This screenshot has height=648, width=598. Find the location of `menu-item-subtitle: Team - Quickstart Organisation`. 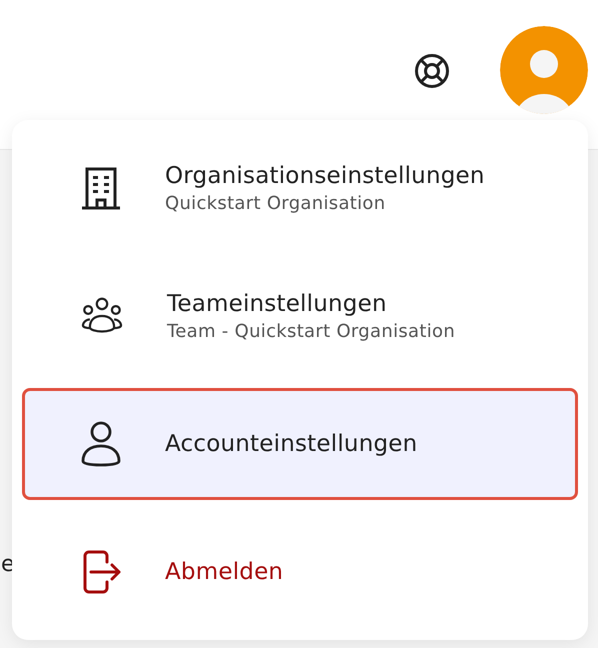

menu-item-subtitle: Team - Quickstart Organisation is located at coordinates (311, 331).